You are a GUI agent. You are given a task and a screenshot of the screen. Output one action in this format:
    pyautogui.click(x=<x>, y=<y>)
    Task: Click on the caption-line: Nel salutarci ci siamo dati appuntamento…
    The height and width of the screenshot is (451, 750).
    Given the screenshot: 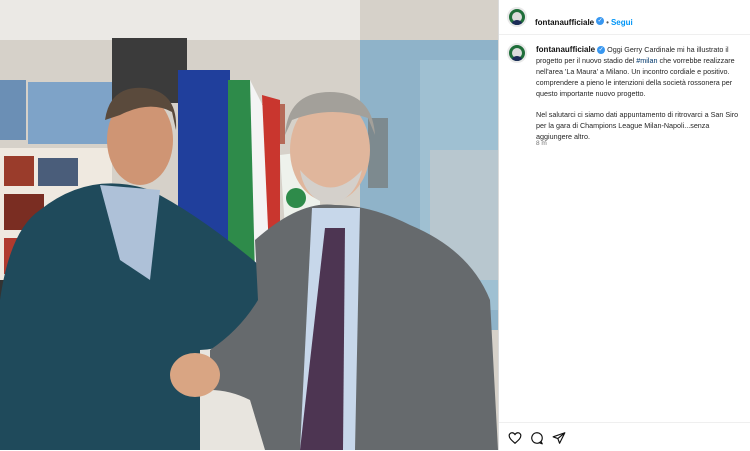 What is the action you would take?
    pyautogui.click(x=637, y=114)
    